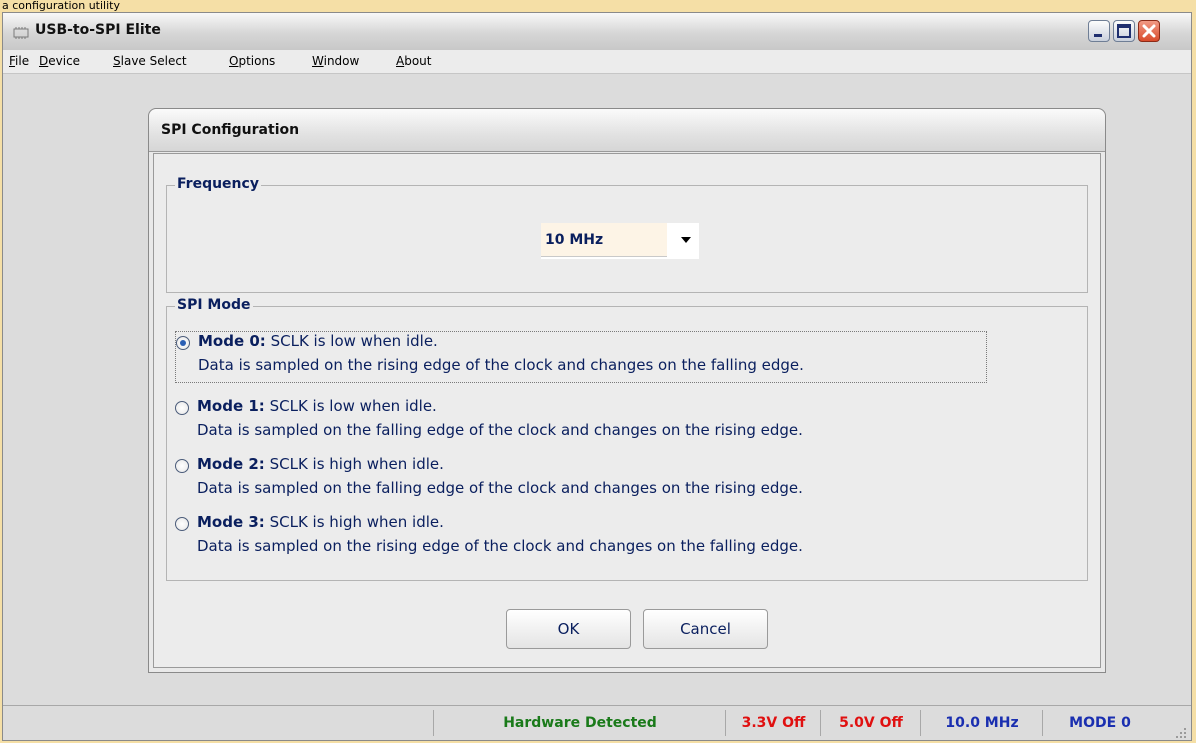  I want to click on ok-button: OK, so click(568, 629).